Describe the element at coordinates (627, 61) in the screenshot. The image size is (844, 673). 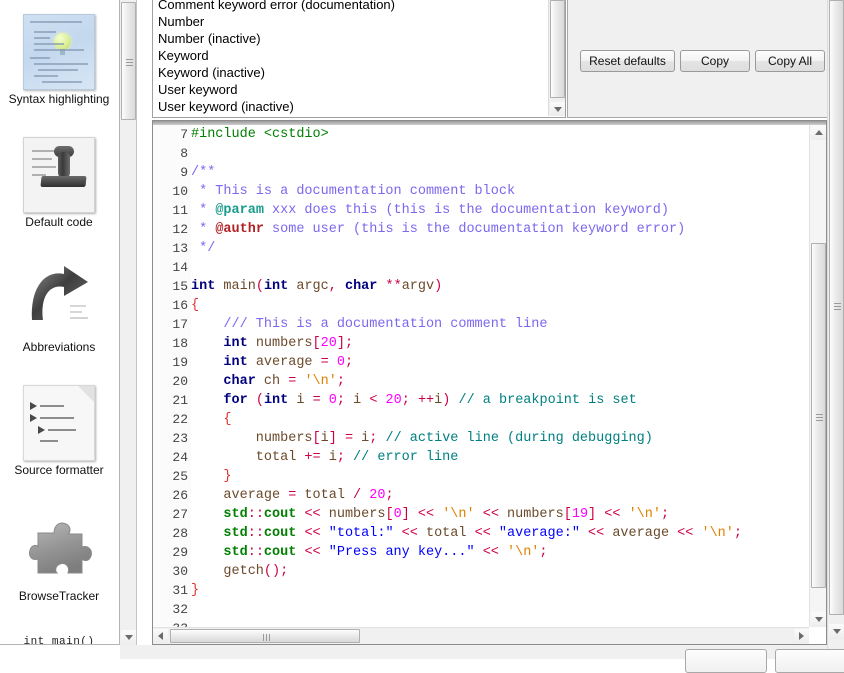
I see `reset-defaults-button: Reset defaults` at that location.